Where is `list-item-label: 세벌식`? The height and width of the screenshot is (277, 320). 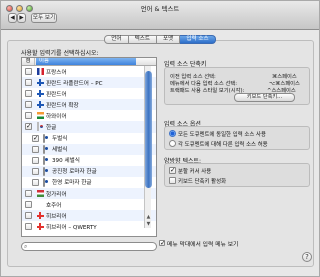
list-item-label: 세벌식 is located at coordinates (60, 150).